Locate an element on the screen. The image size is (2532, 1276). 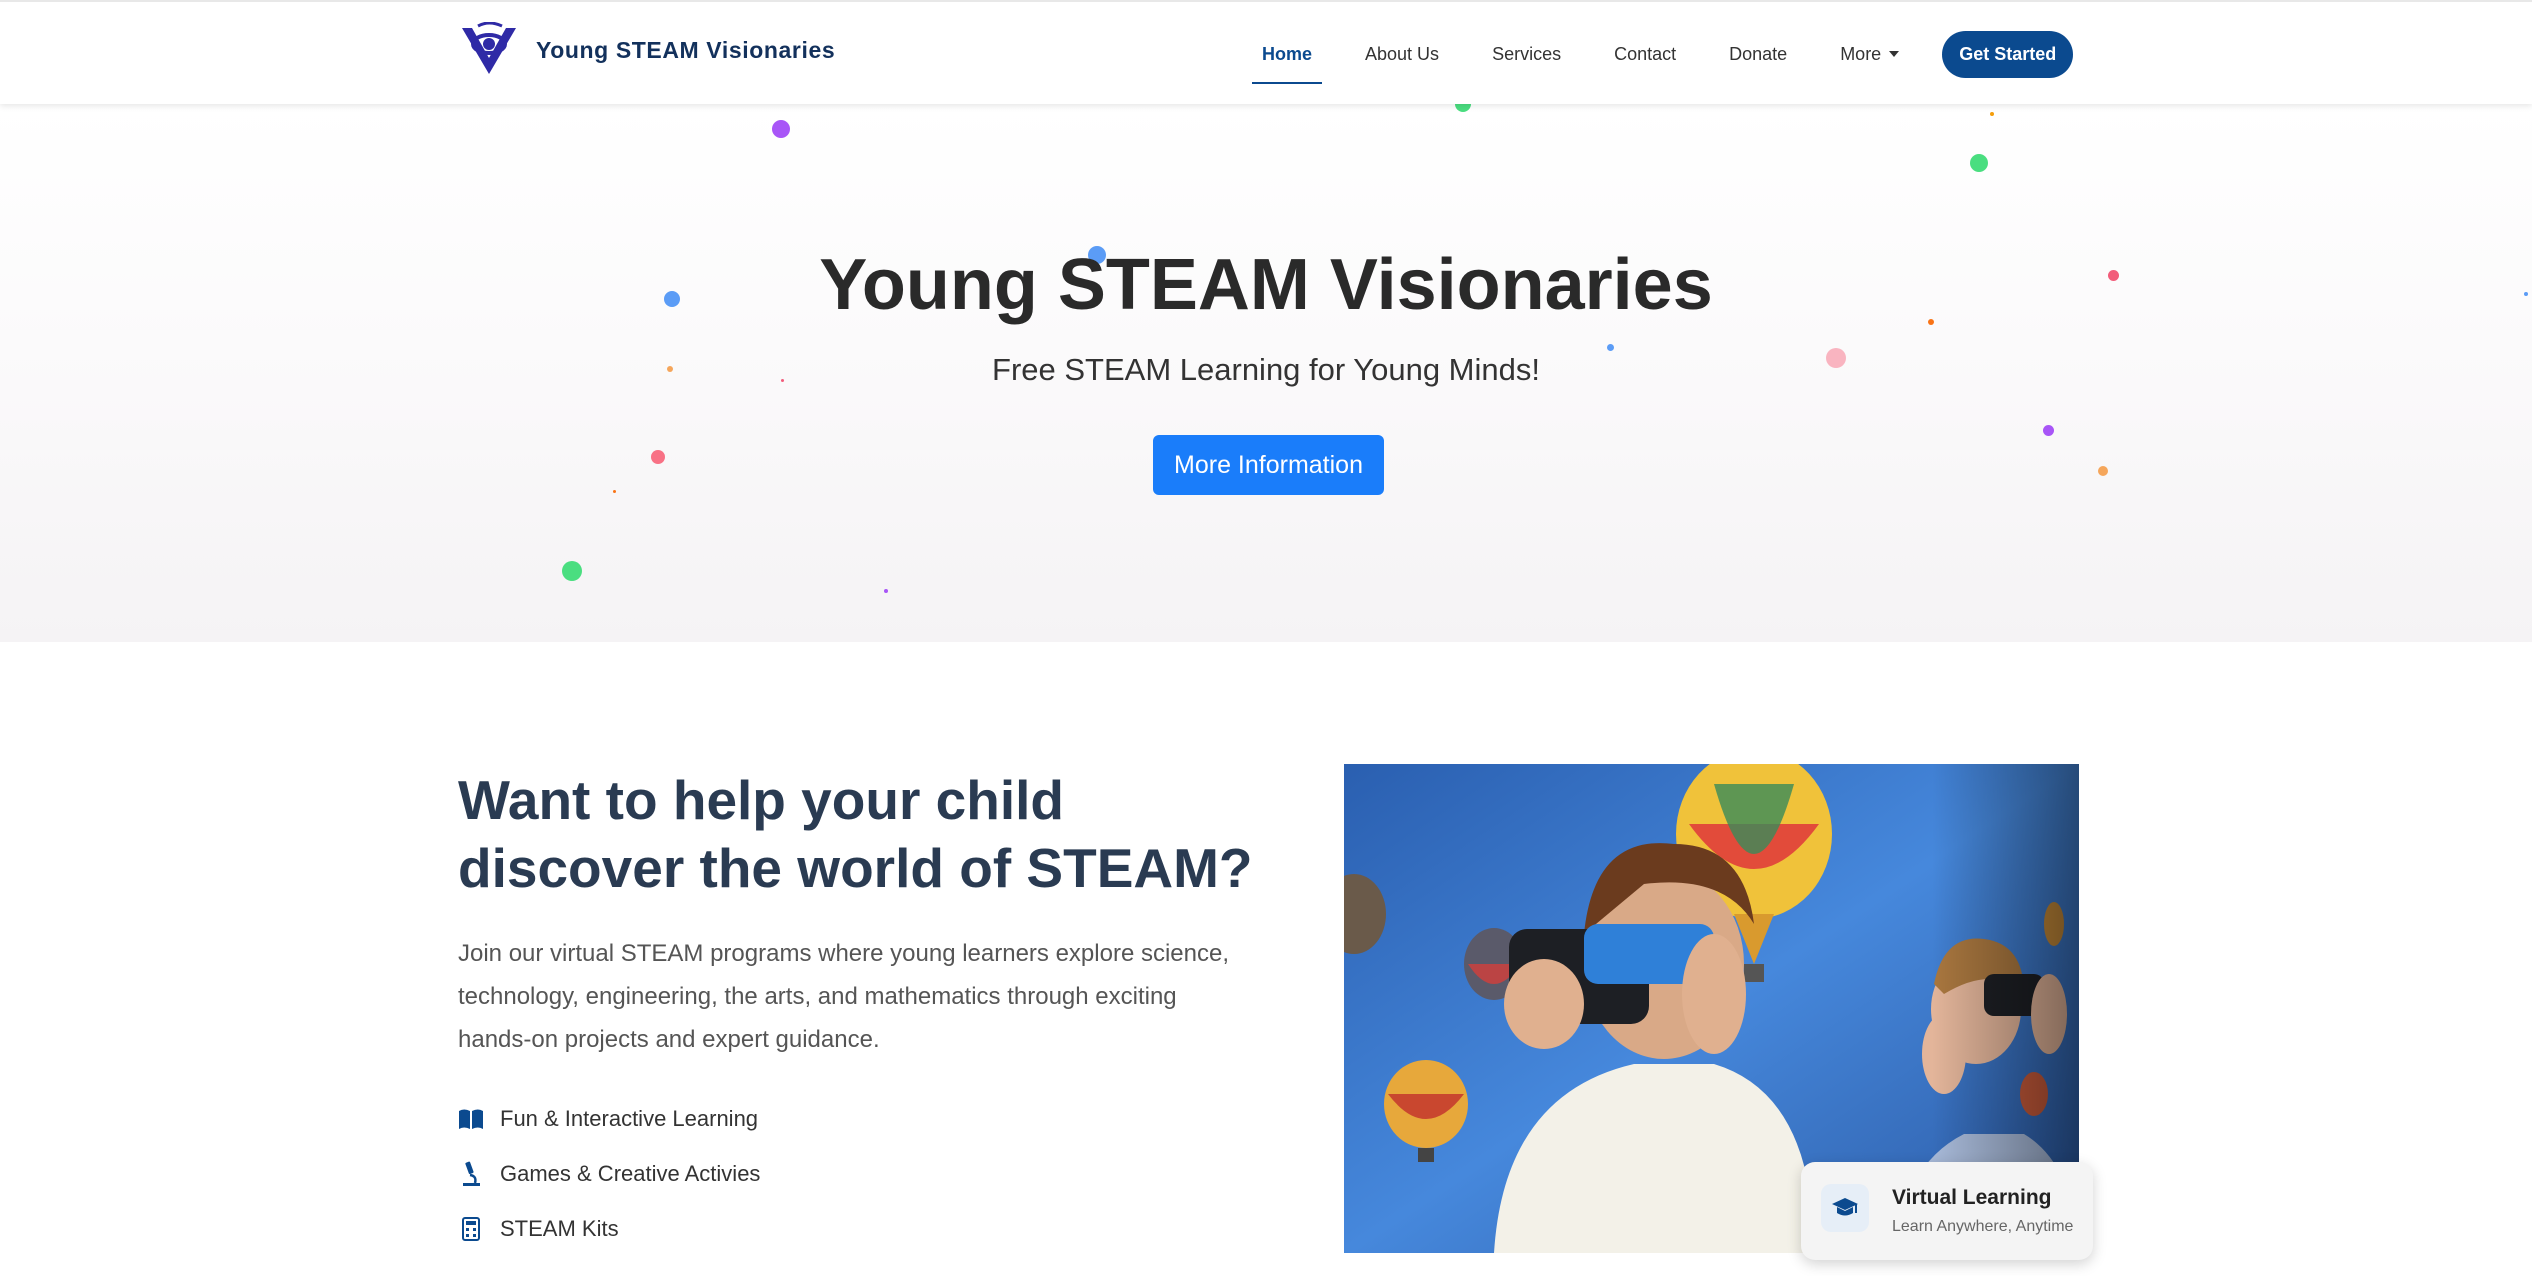
more-information-button: More Information is located at coordinates (1268, 465).